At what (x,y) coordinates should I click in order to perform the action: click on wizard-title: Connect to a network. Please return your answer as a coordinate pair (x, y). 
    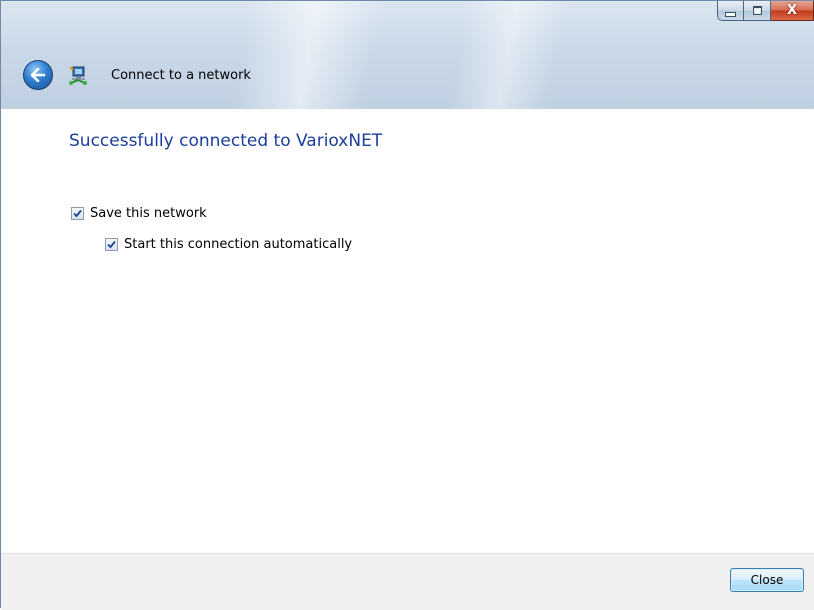
    Looking at the image, I should click on (181, 75).